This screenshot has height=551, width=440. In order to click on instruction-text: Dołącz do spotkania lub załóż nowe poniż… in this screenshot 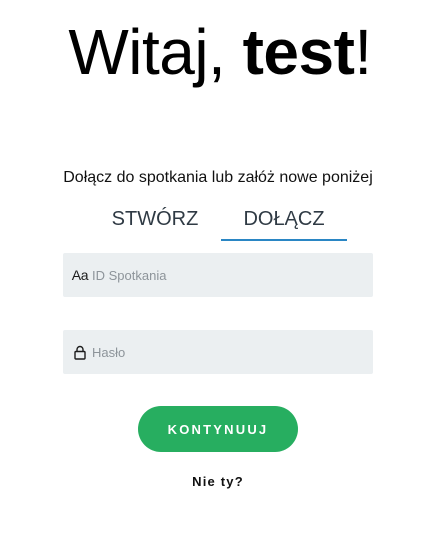, I will do `click(218, 177)`.